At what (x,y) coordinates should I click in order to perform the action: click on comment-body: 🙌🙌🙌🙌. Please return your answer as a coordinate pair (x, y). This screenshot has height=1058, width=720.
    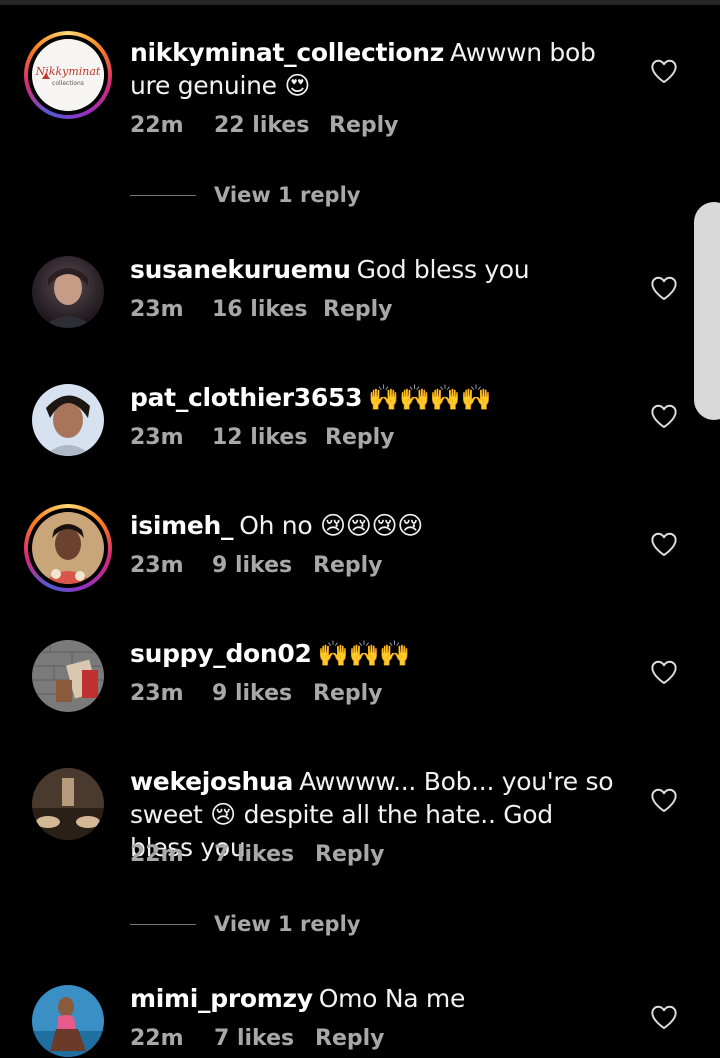
    Looking at the image, I should click on (430, 397).